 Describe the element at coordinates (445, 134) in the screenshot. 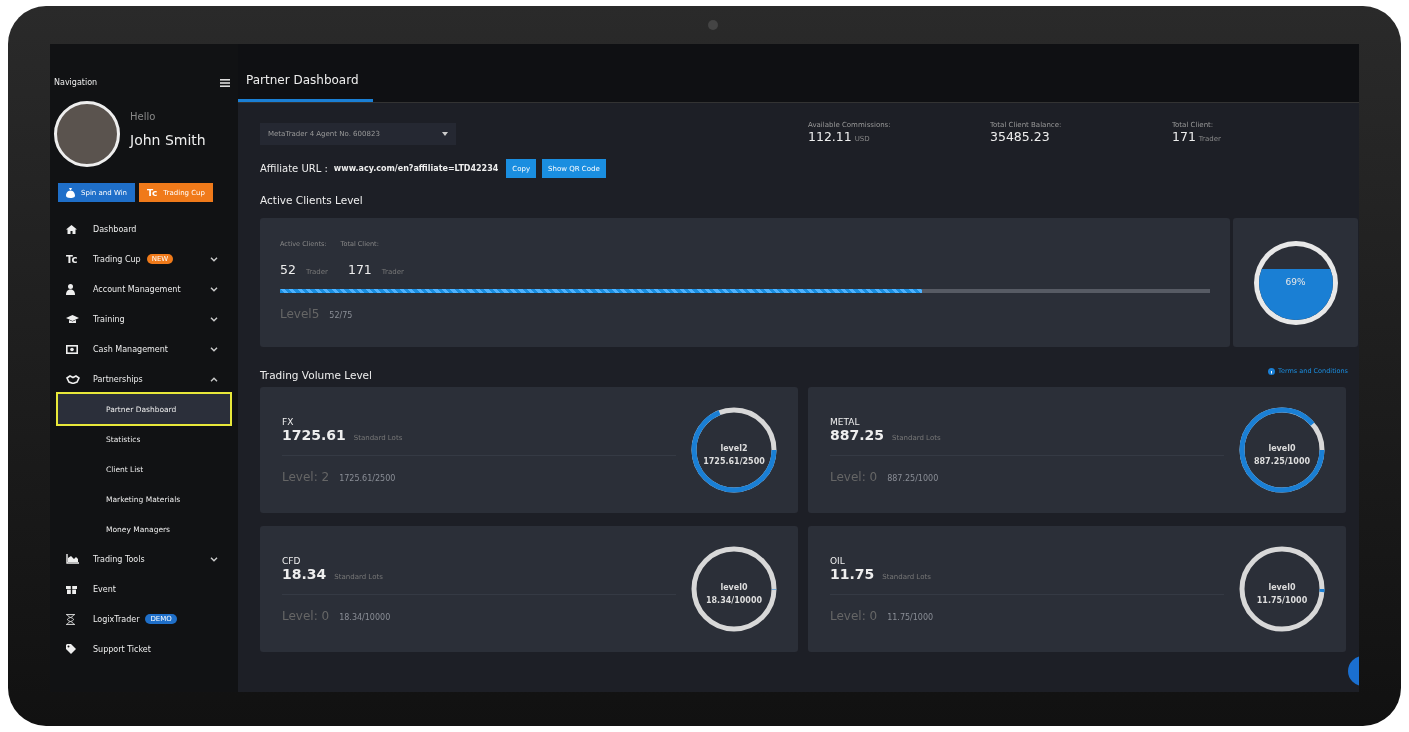

I see `dropdown-caret-icon` at that location.